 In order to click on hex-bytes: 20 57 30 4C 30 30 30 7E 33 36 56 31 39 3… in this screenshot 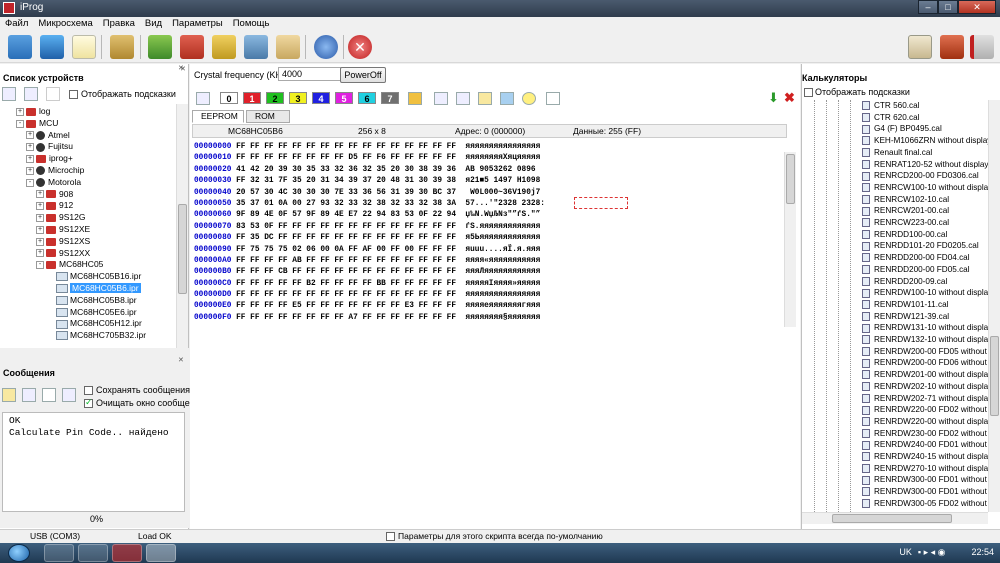, I will do `click(346, 193)`.